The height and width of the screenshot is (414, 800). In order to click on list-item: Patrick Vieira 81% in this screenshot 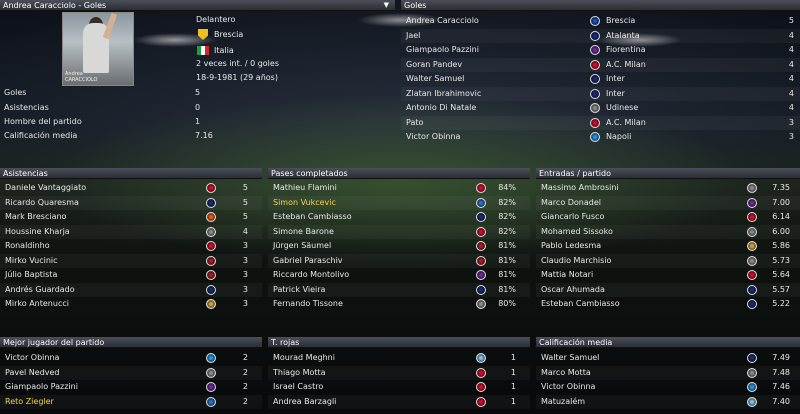, I will do `click(399, 290)`.